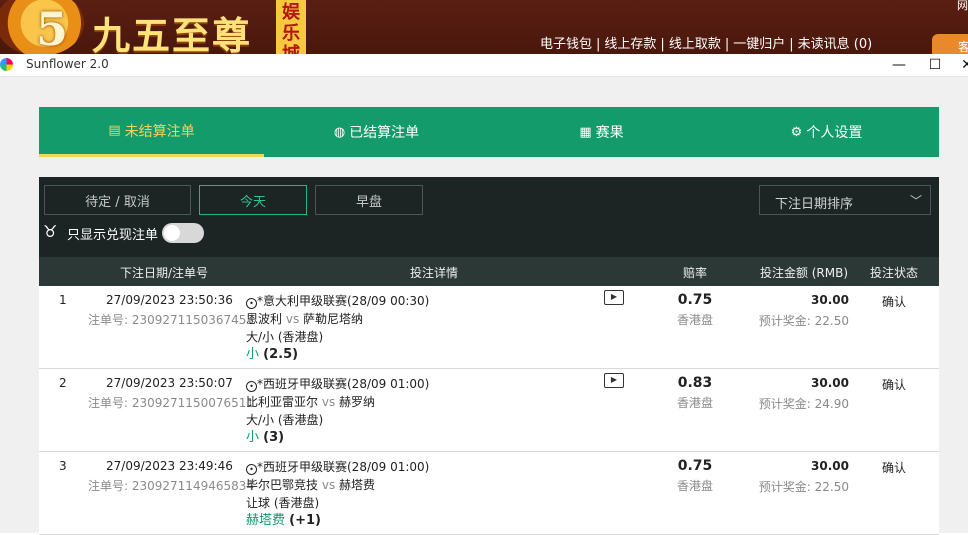  I want to click on tab-results: ▦ 赛果, so click(601, 132).